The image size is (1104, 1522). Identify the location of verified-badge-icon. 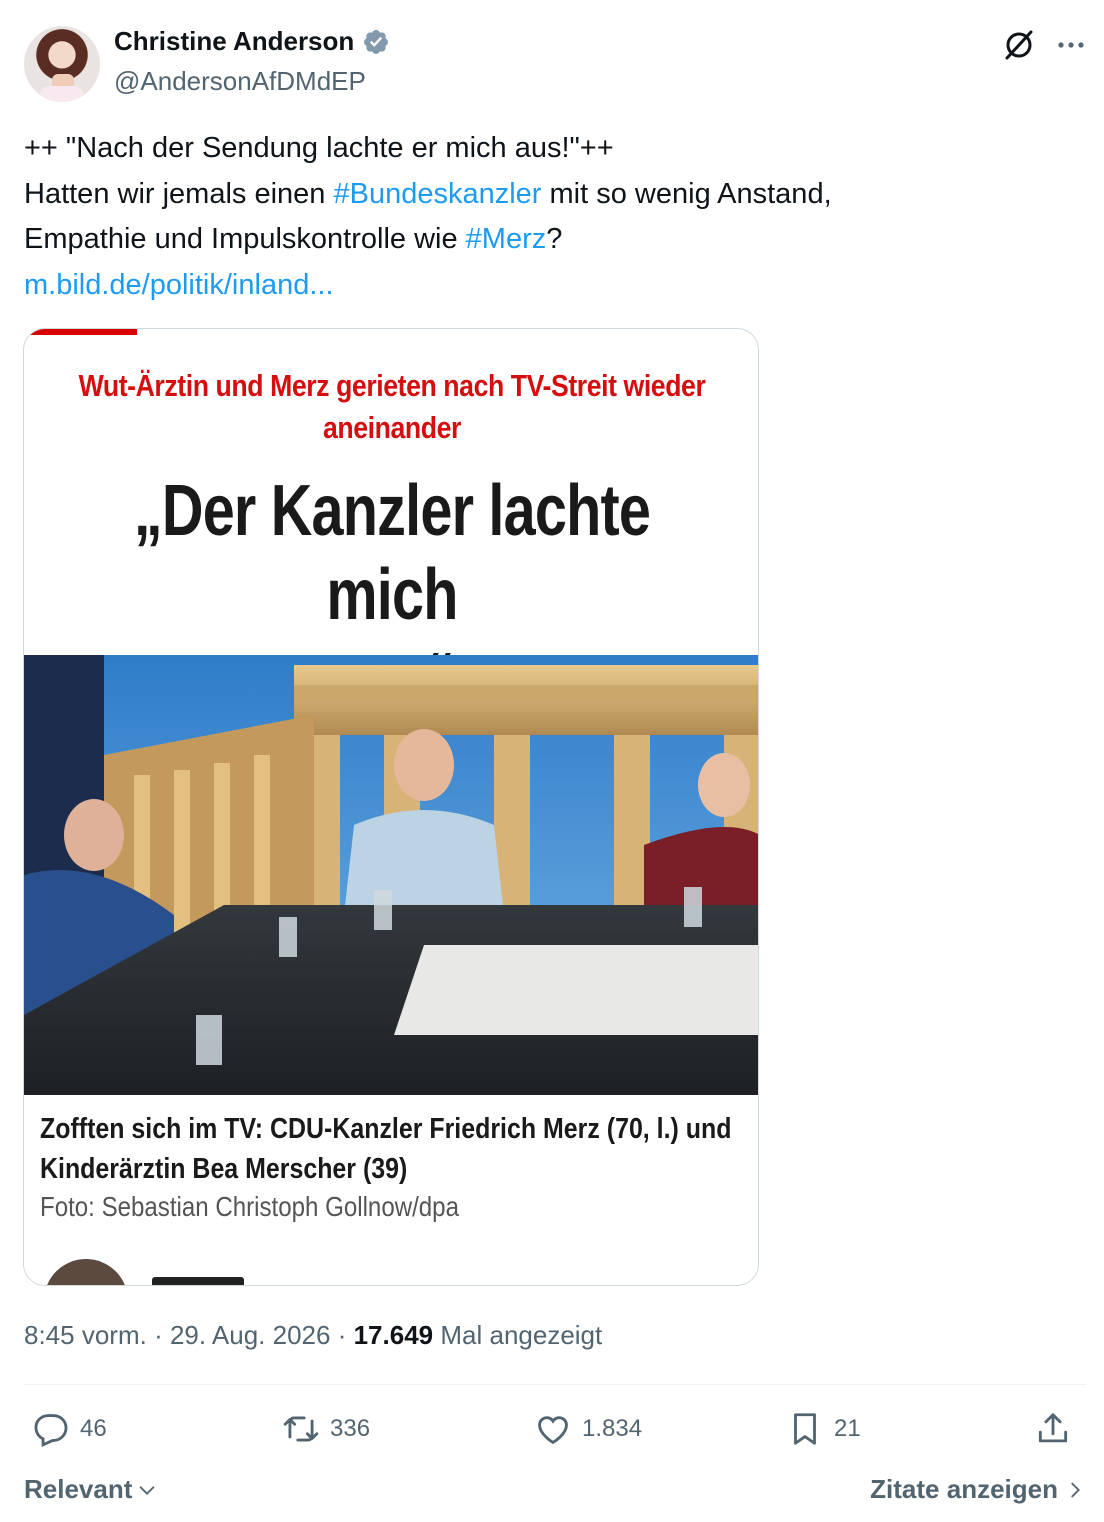
(376, 41).